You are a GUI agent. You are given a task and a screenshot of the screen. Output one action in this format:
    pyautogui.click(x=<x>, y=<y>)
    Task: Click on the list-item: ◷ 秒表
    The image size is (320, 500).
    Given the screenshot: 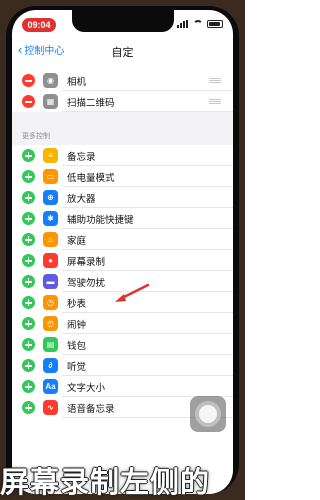 What is the action you would take?
    pyautogui.click(x=122, y=302)
    